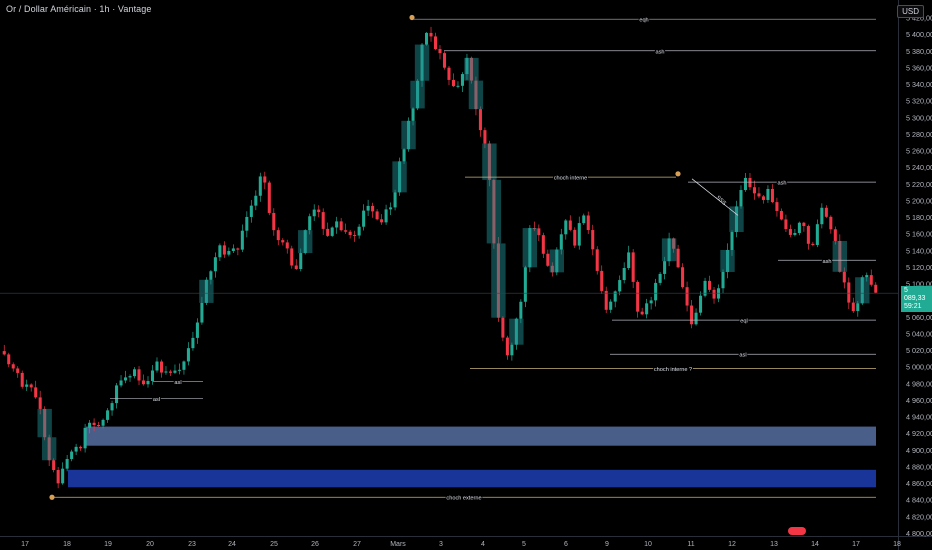  What do you see at coordinates (472, 478) in the screenshot?
I see `demand-zone` at bounding box center [472, 478].